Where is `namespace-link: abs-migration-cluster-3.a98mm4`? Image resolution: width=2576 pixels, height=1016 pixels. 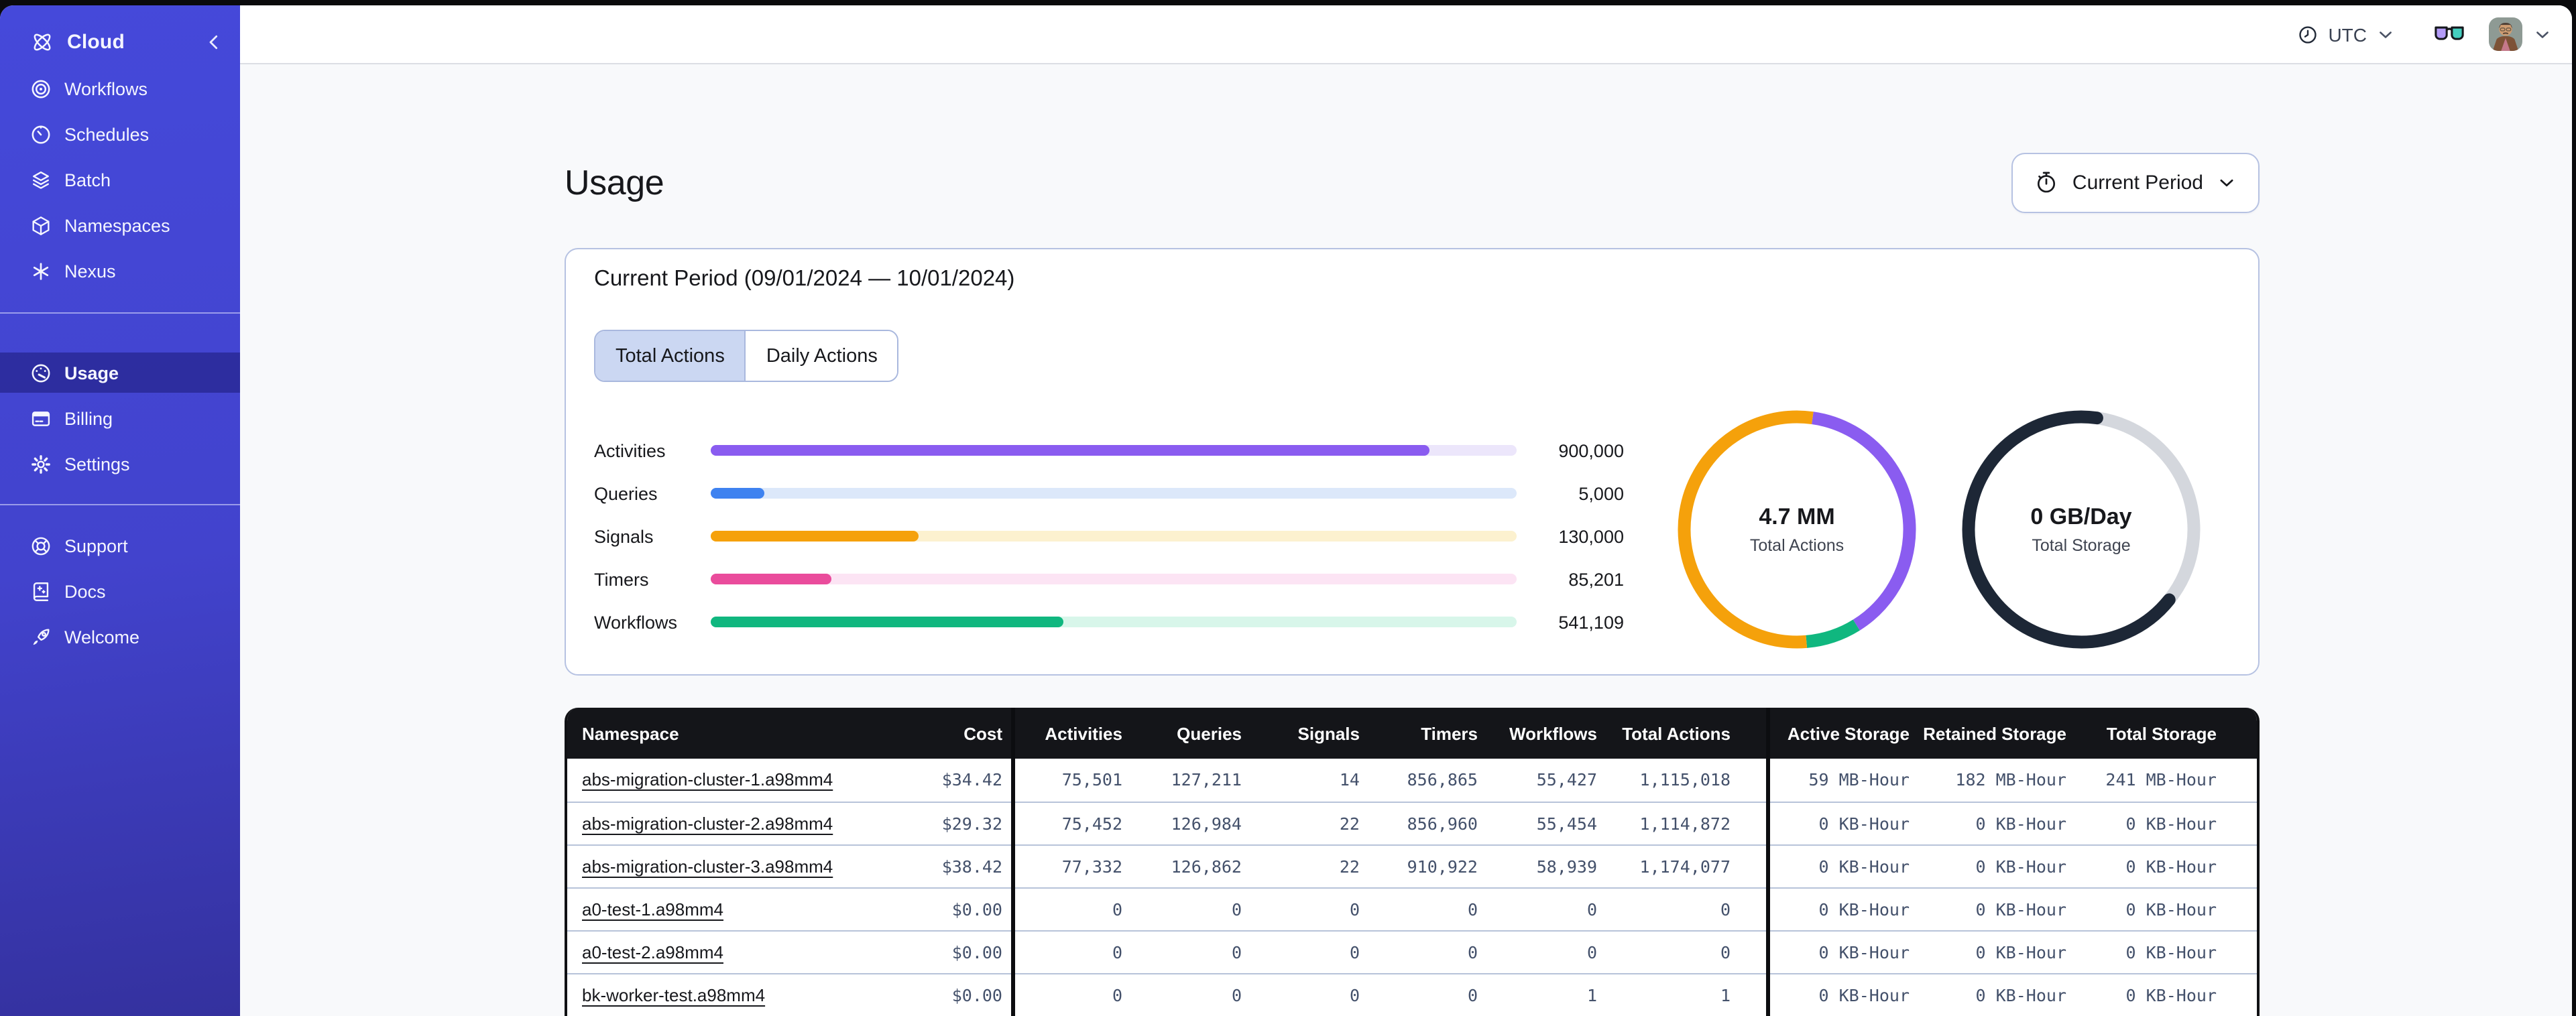 namespace-link: abs-migration-cluster-3.a98mm4 is located at coordinates (707, 866).